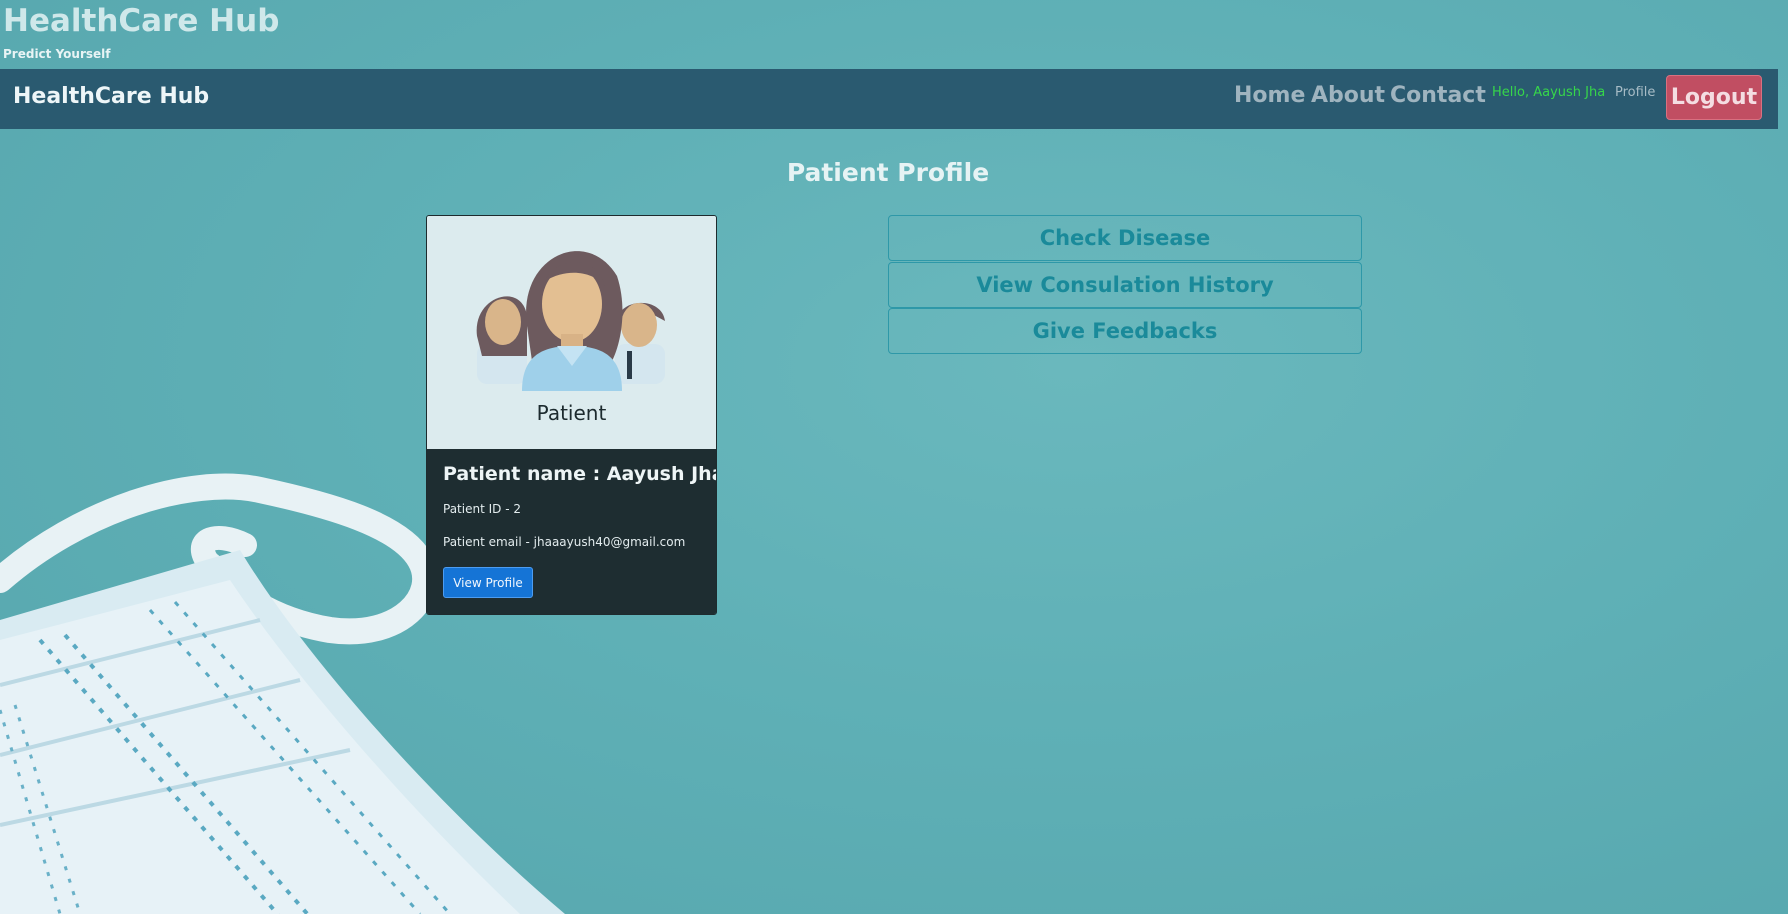  What do you see at coordinates (482, 509) in the screenshot?
I see `patient-id: Patient ID - 2` at bounding box center [482, 509].